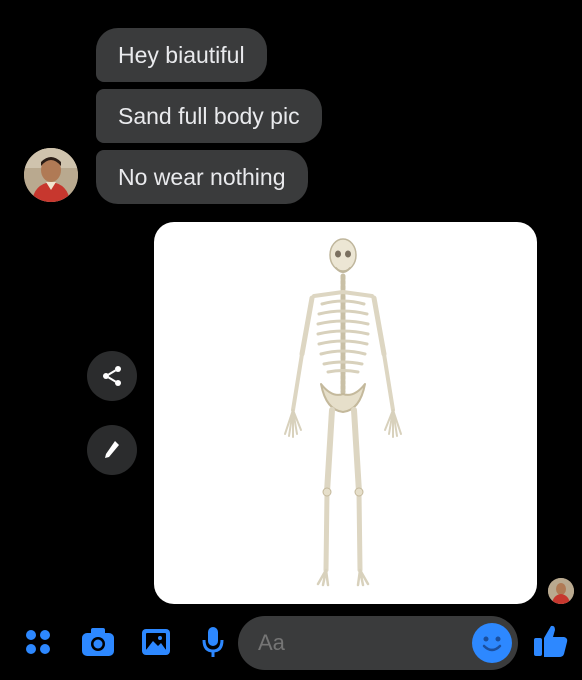 This screenshot has width=582, height=680. I want to click on message-bubble: Hey biautiful, so click(181, 55).